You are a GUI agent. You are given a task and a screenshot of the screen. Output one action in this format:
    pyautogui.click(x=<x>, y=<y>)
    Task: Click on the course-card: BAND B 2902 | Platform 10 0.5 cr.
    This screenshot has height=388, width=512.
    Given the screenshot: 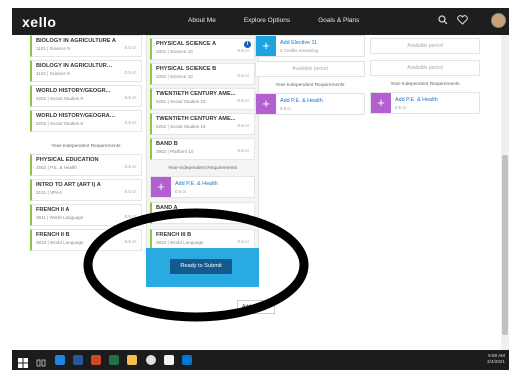 What is the action you would take?
    pyautogui.click(x=202, y=149)
    